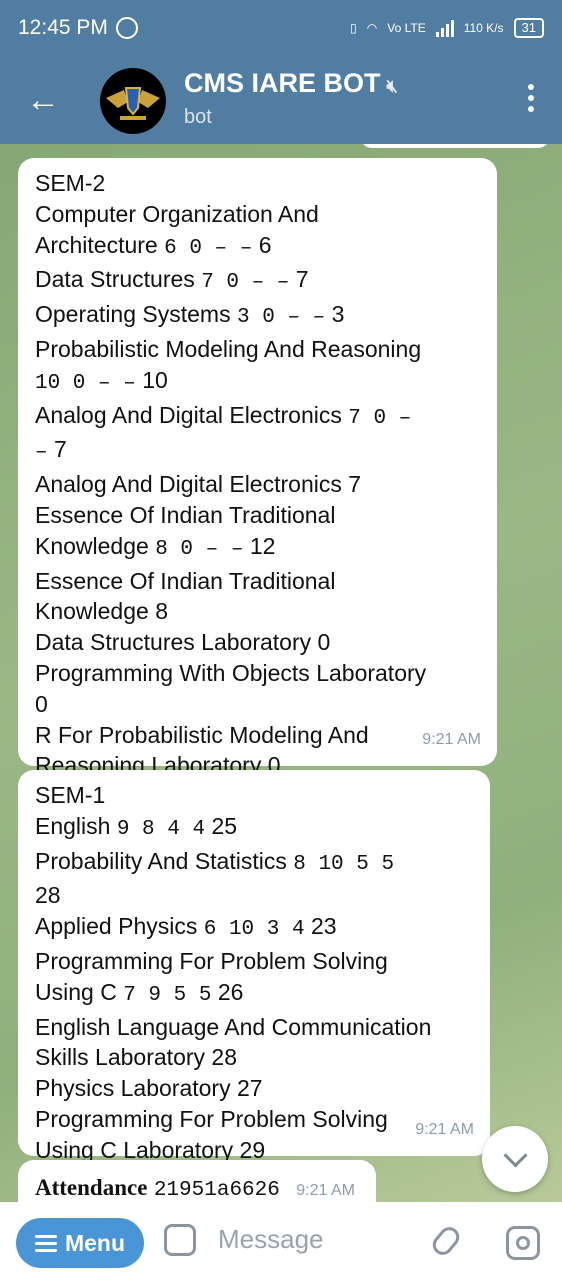  Describe the element at coordinates (254, 828) in the screenshot. I see `message-line: English 9 8 4 4 25` at that location.